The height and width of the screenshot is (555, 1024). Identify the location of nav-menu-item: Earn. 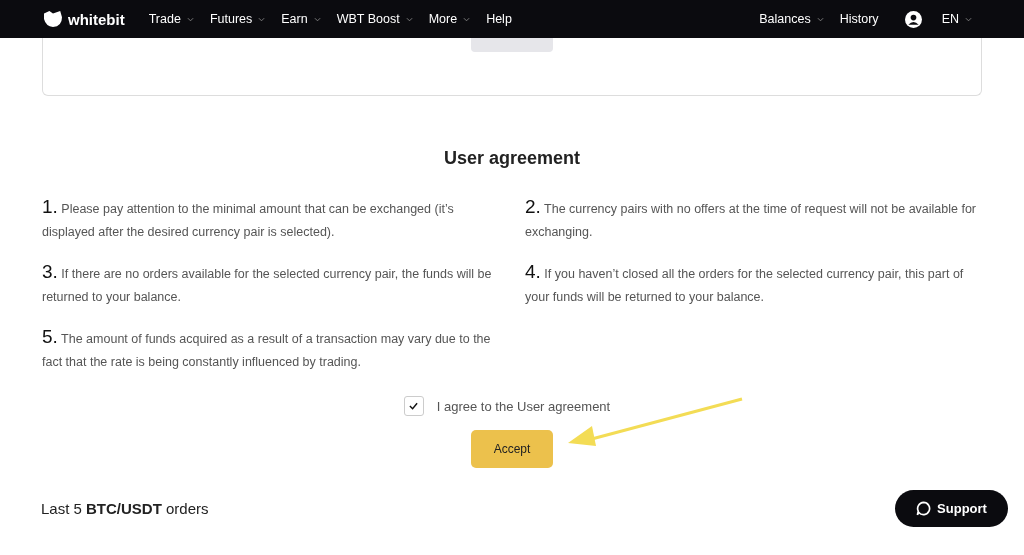
(294, 19).